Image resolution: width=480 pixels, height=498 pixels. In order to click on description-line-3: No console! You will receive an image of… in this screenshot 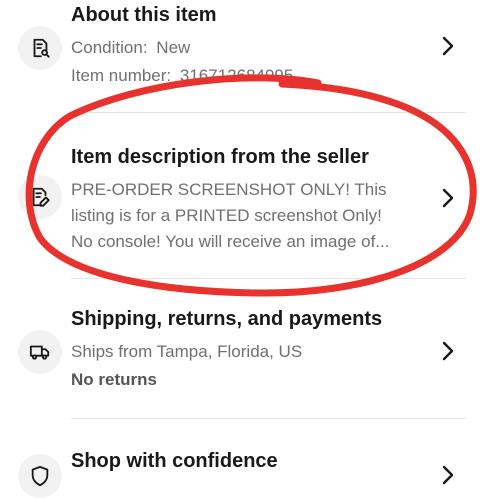, I will do `click(230, 241)`.